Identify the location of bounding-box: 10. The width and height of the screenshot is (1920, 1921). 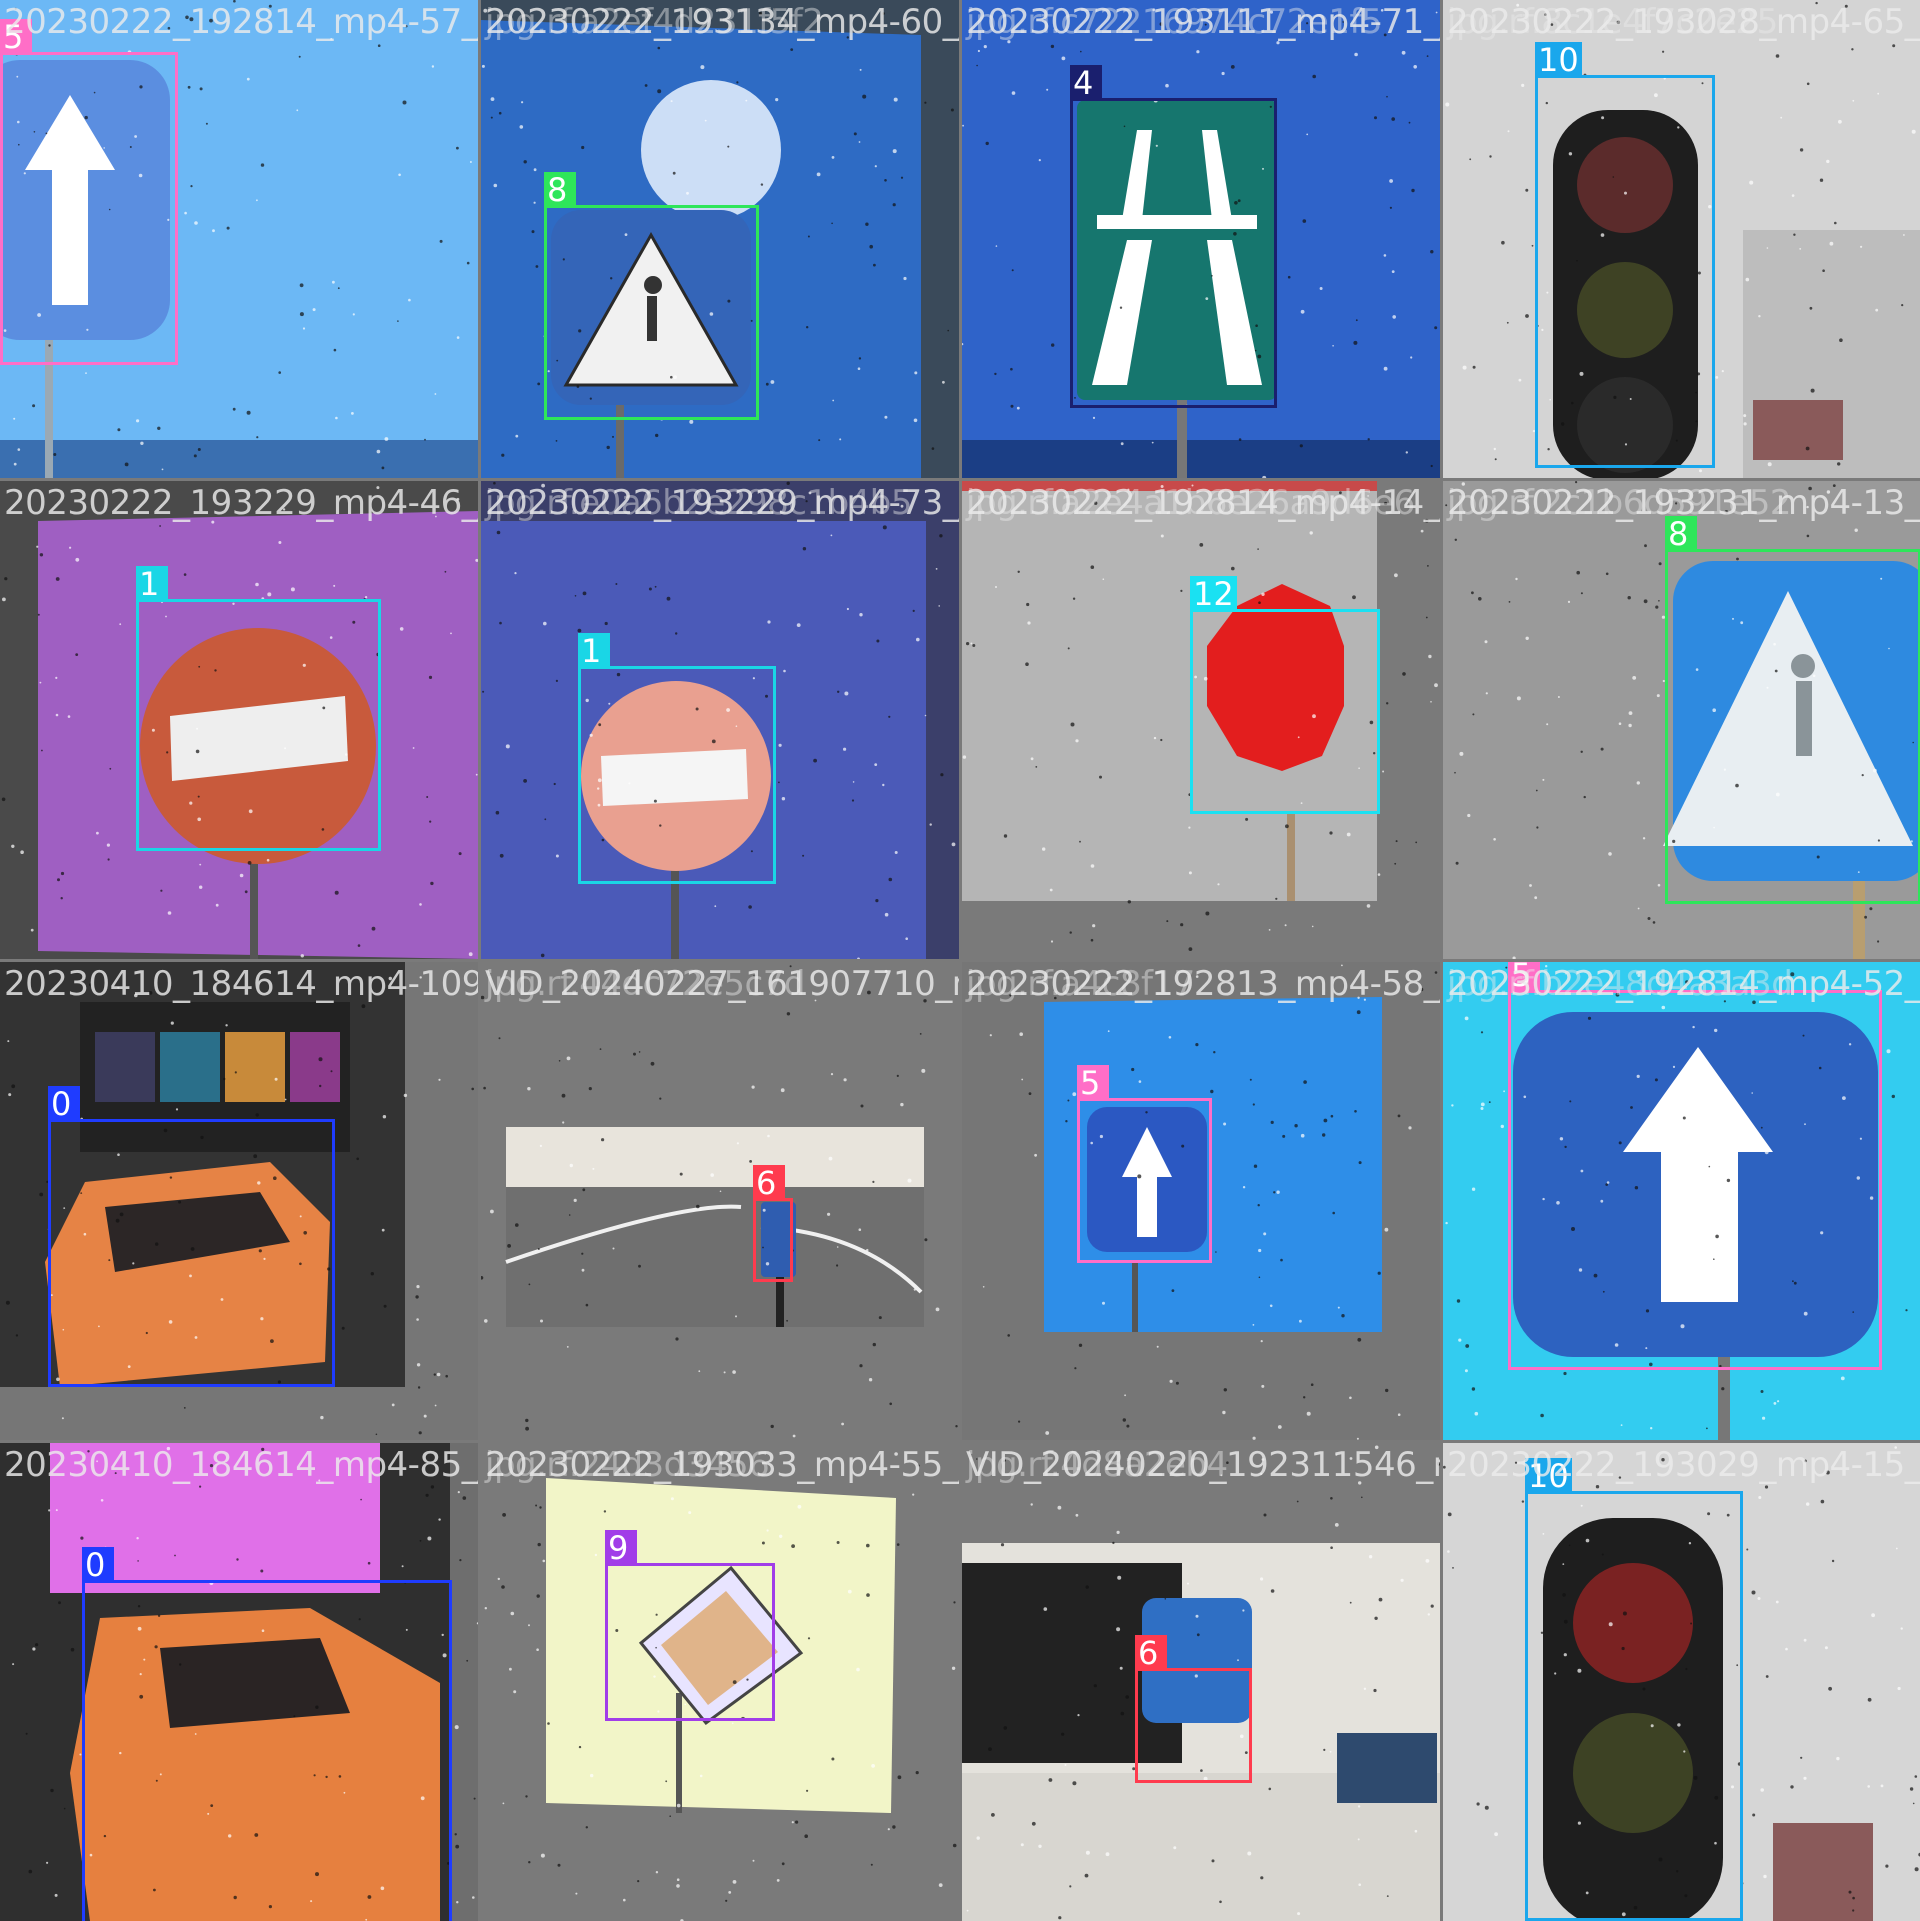
(1634, 1689).